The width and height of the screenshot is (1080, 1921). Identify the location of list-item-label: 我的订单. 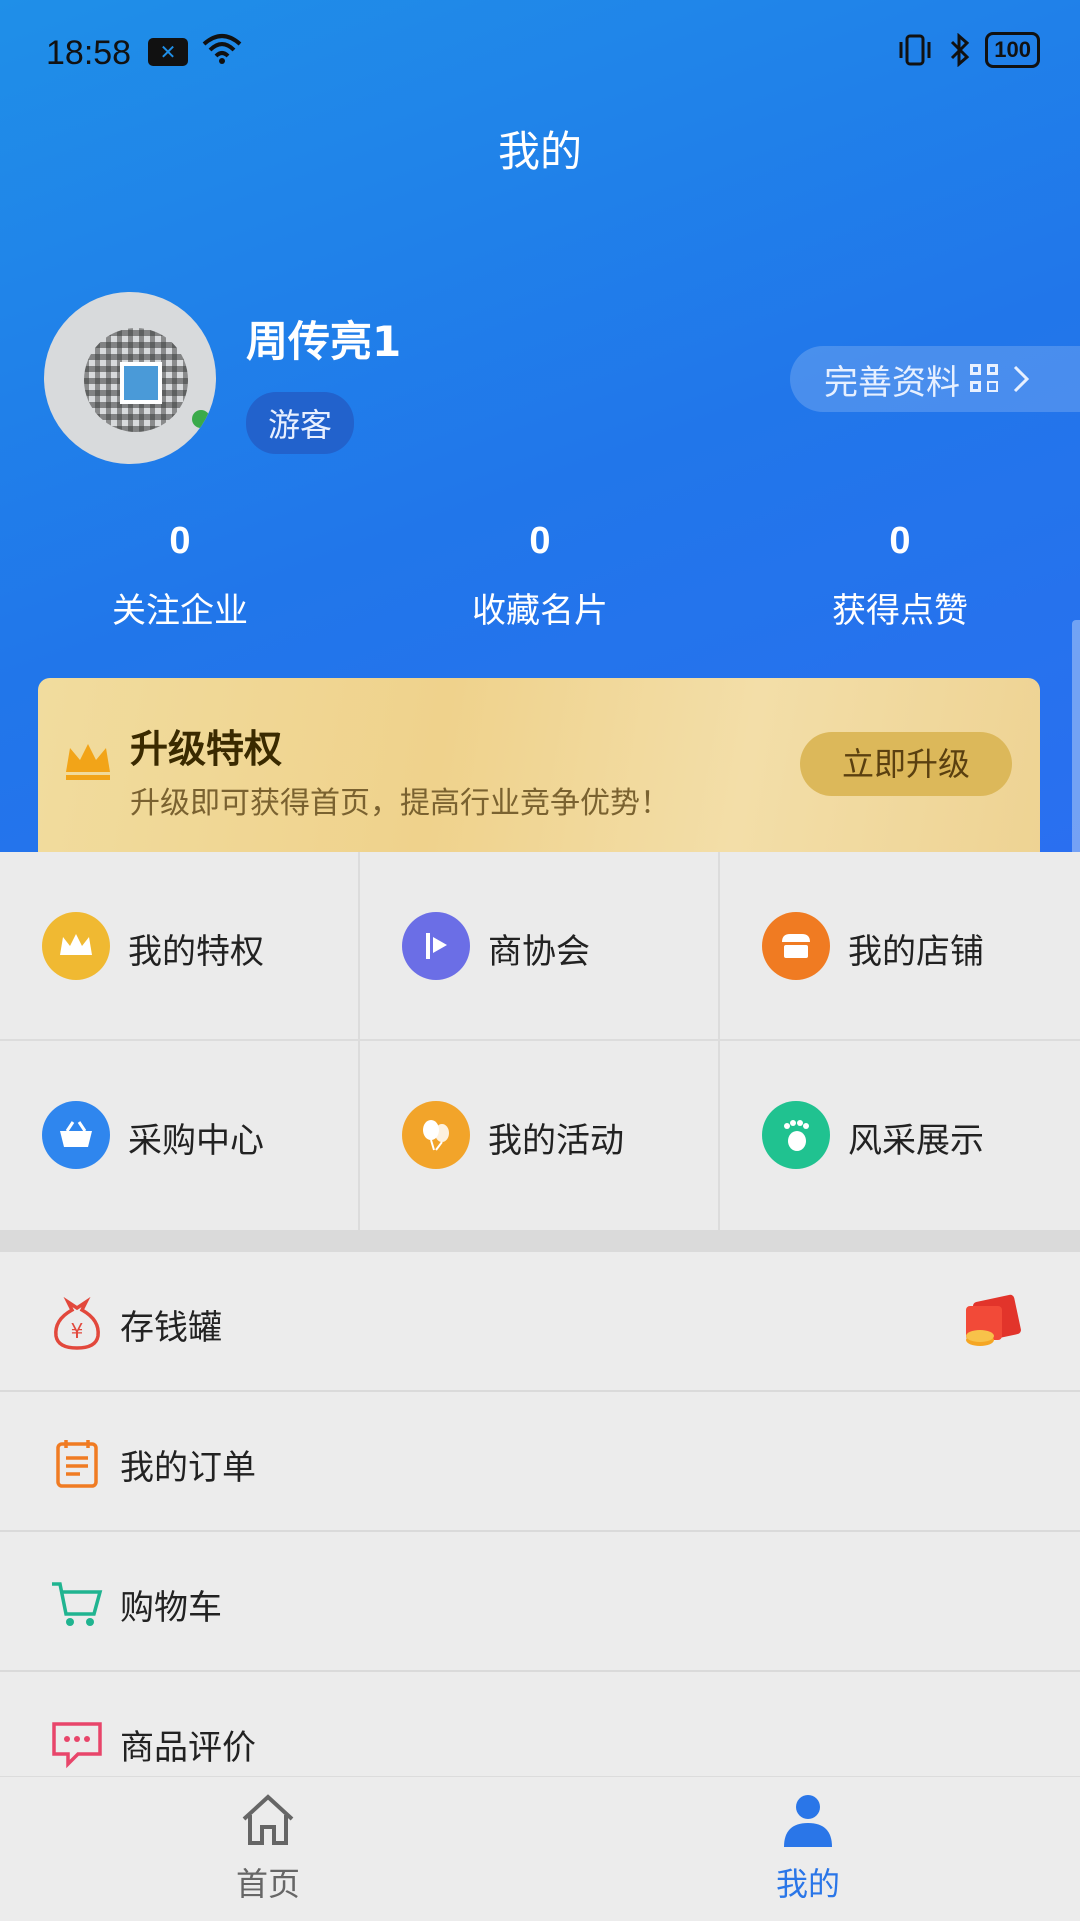
(188, 1468).